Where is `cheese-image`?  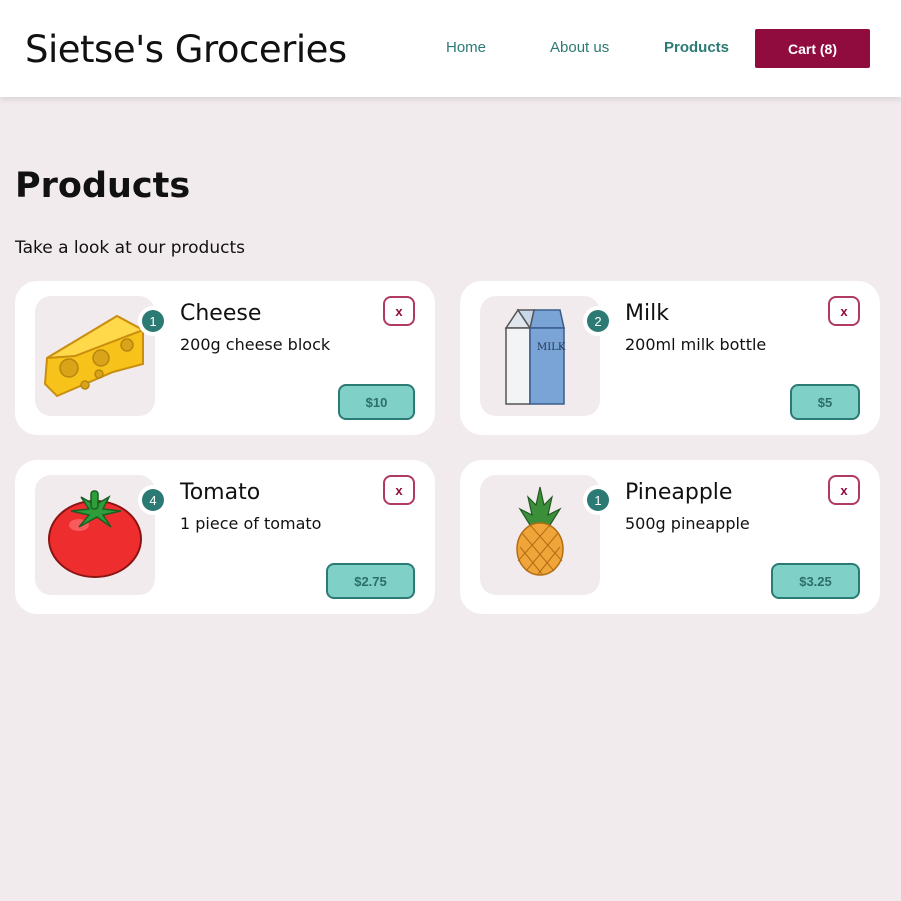
cheese-image is located at coordinates (94, 356).